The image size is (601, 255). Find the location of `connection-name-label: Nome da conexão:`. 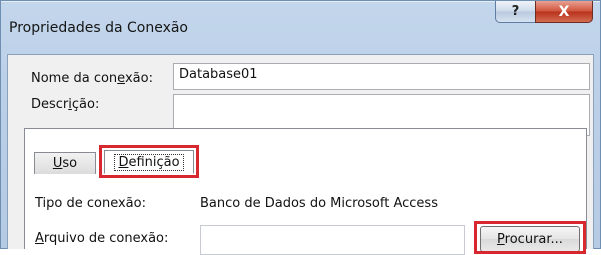

connection-name-label: Nome da conexão: is located at coordinates (92, 78).